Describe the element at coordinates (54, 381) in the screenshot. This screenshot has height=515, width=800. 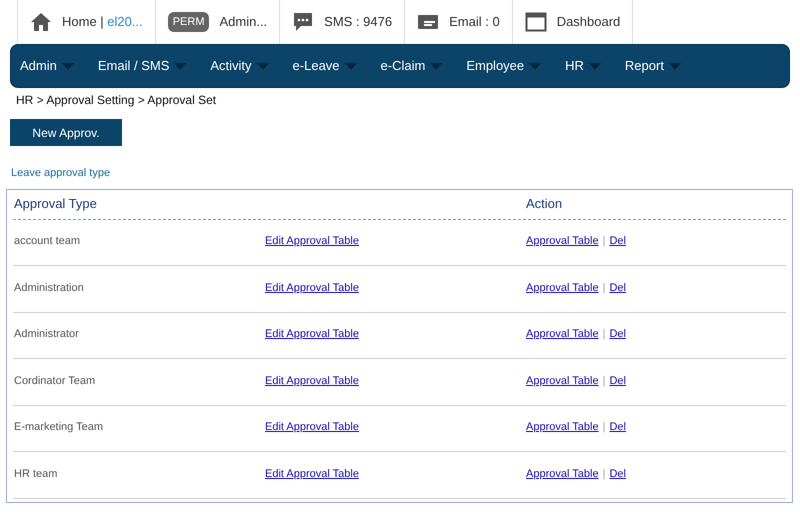
I see `table-cell-text: Cordinator Team` at that location.